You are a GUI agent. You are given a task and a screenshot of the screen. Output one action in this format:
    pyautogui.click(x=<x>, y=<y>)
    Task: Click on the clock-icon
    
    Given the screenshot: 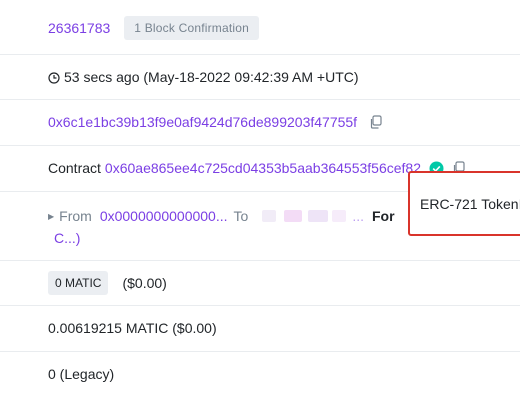 What is the action you would take?
    pyautogui.click(x=54, y=77)
    